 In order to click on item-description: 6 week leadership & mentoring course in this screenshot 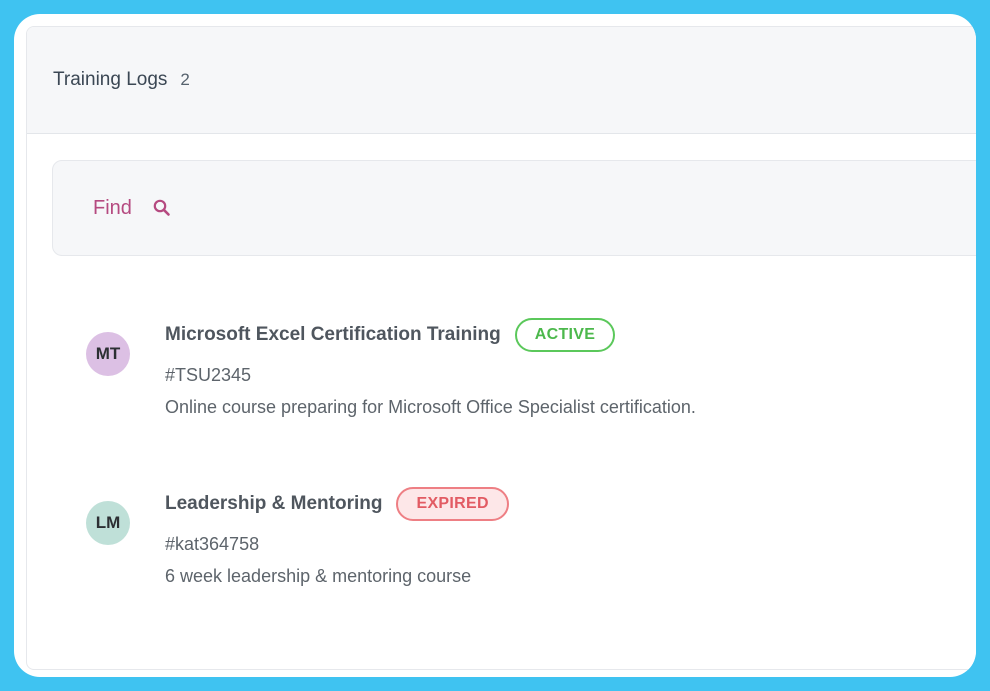, I will do `click(318, 576)`.